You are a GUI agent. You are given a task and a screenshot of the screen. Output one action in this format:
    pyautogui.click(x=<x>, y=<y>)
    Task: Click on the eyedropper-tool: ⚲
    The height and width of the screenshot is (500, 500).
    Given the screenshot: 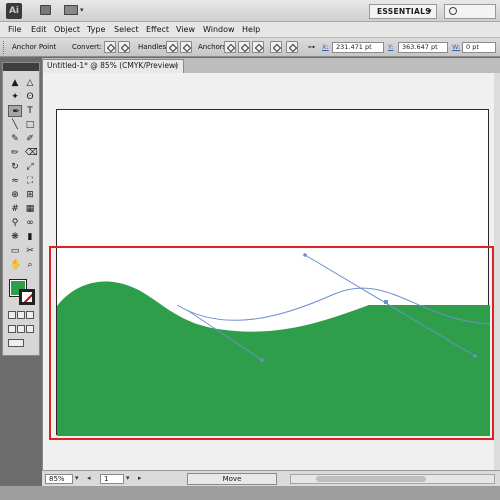 What is the action you would take?
    pyautogui.click(x=15, y=223)
    